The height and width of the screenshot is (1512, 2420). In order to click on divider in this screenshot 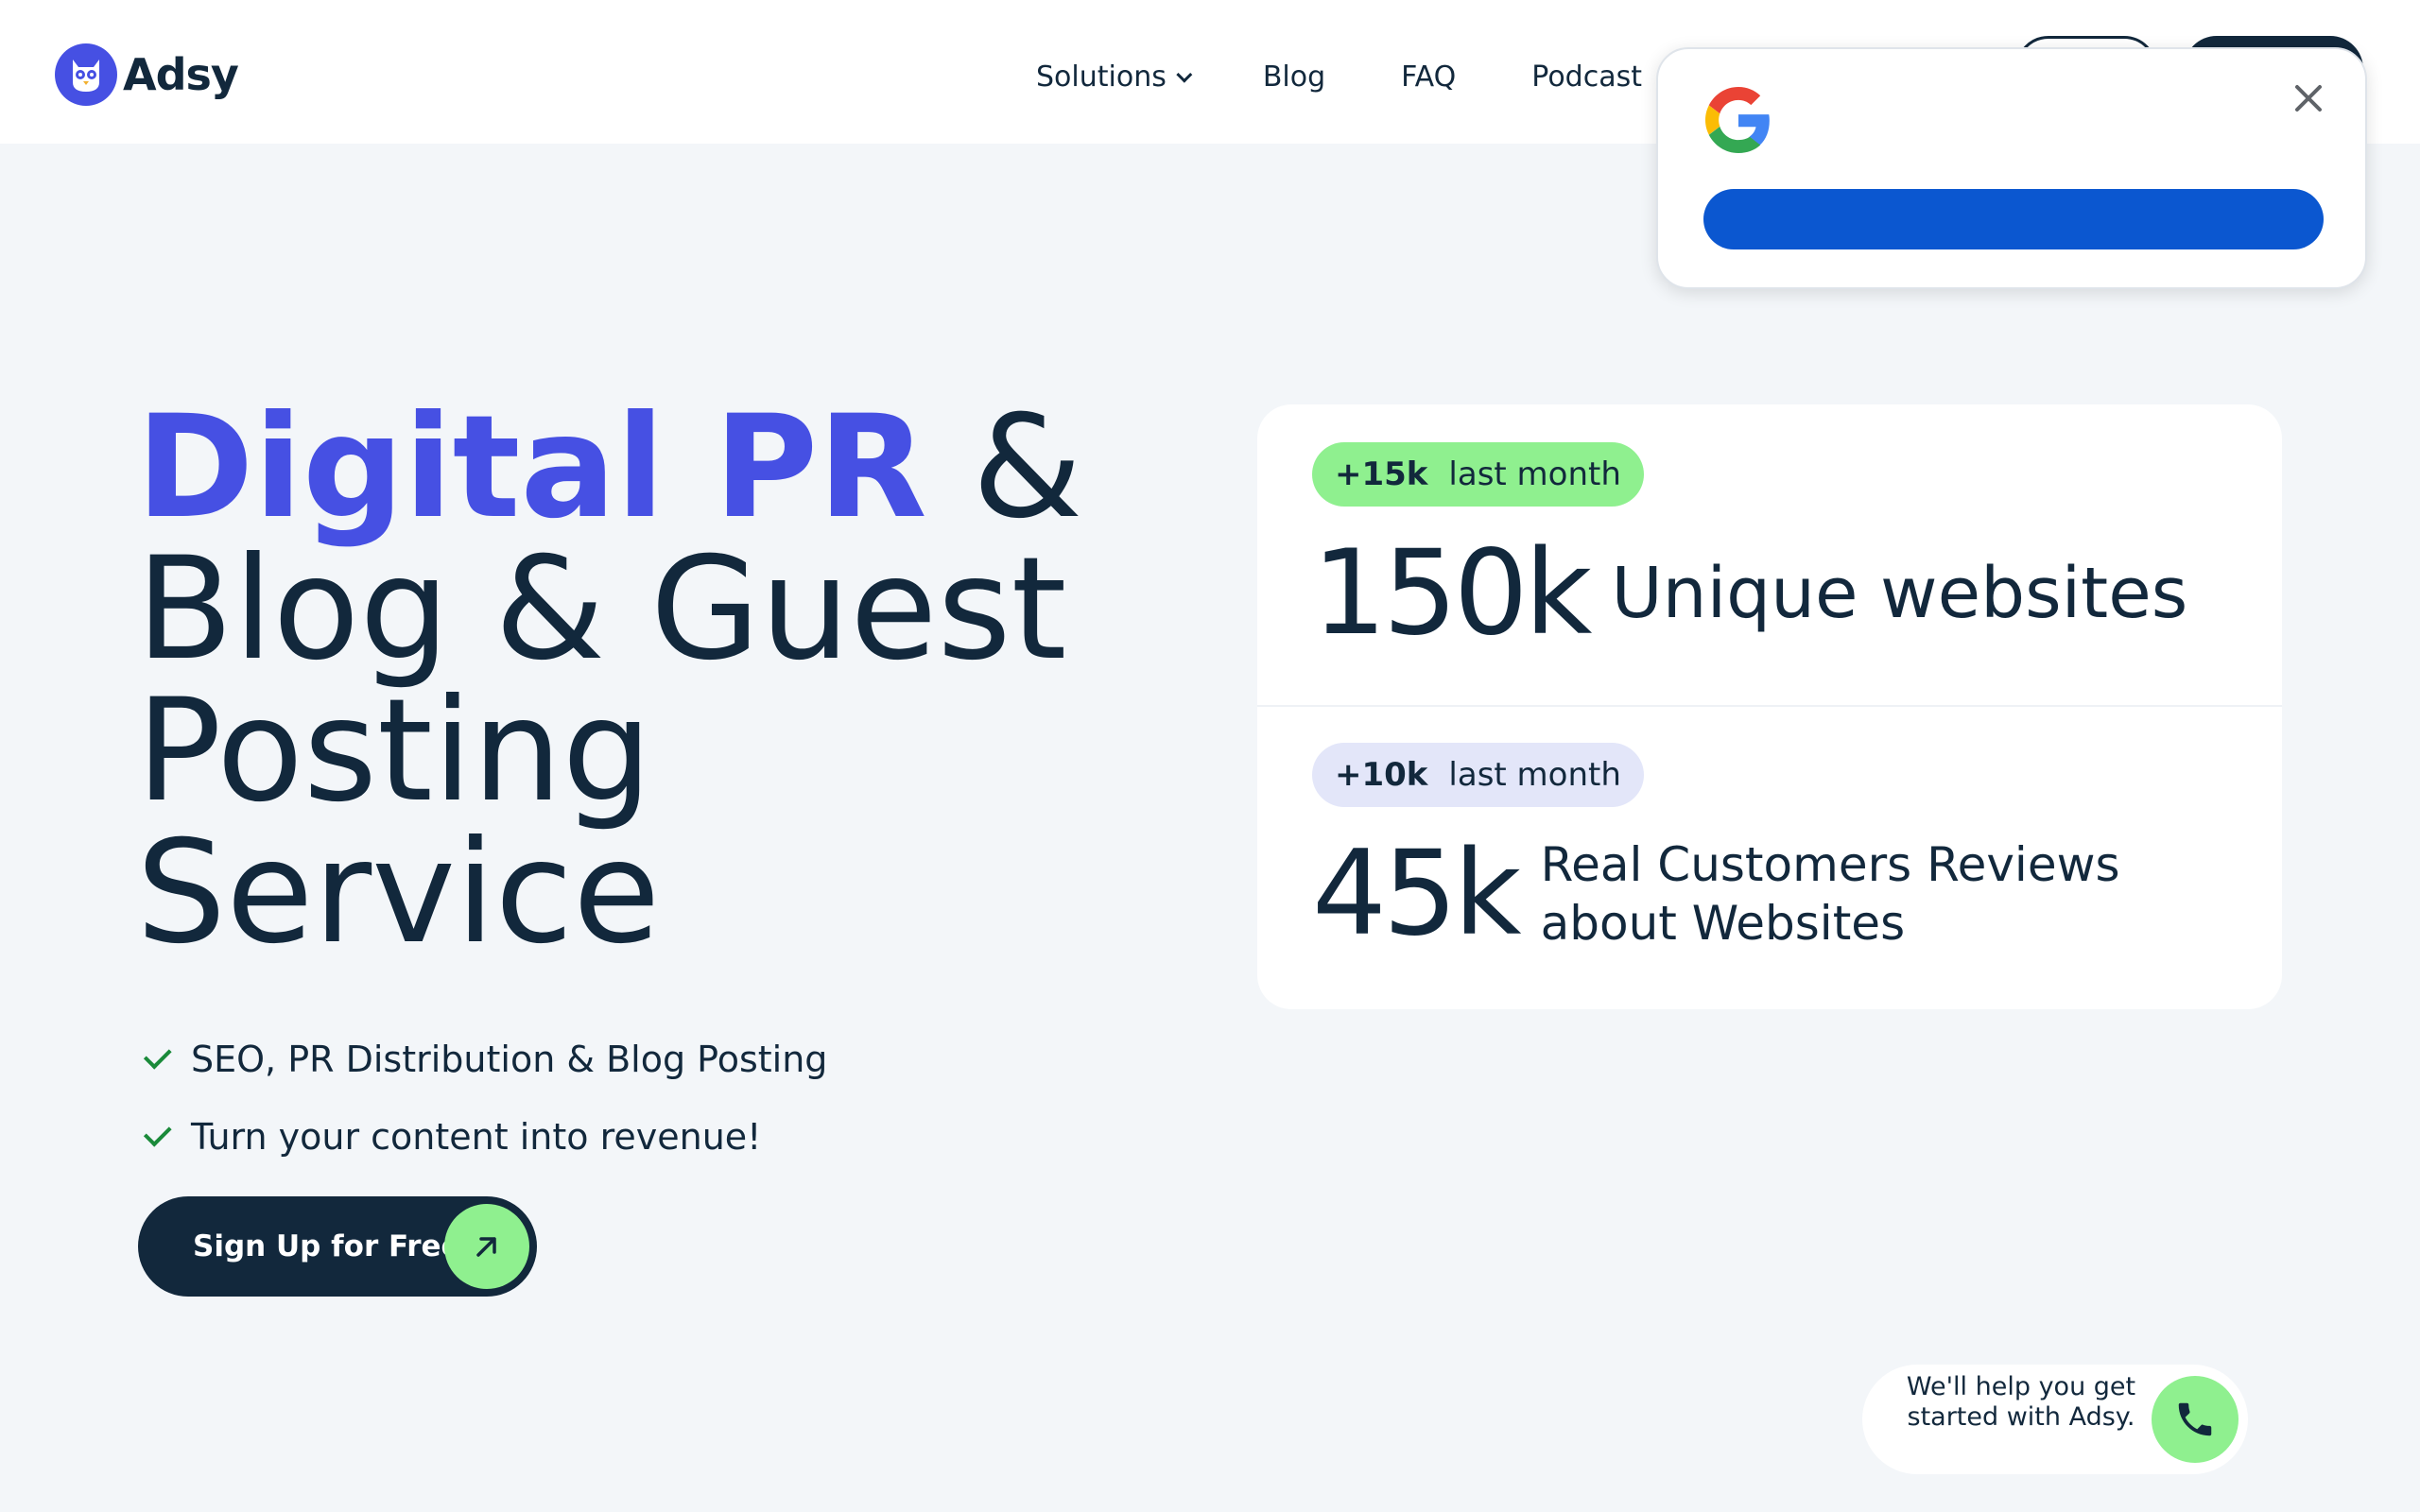, I will do `click(1769, 706)`.